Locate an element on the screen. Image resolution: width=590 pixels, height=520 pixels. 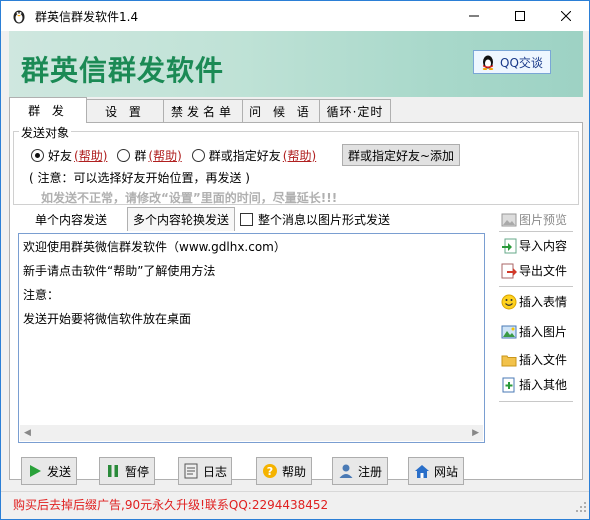
maximize-button is located at coordinates (520, 16).